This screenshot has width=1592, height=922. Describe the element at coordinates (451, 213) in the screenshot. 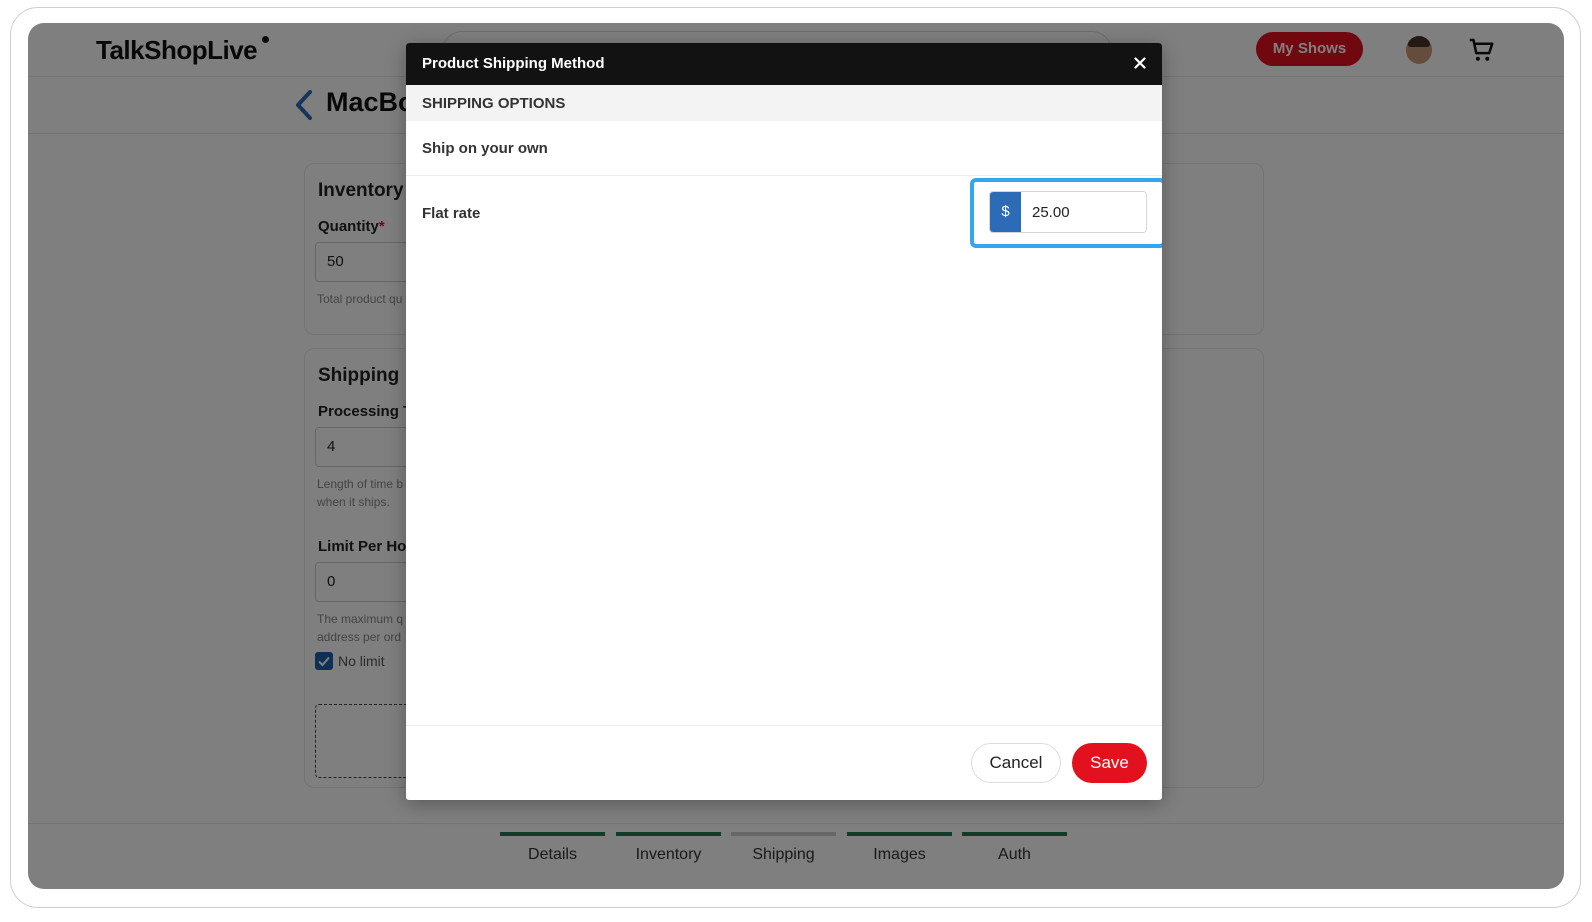

I see `flat-rate-label: Flat rate` at that location.